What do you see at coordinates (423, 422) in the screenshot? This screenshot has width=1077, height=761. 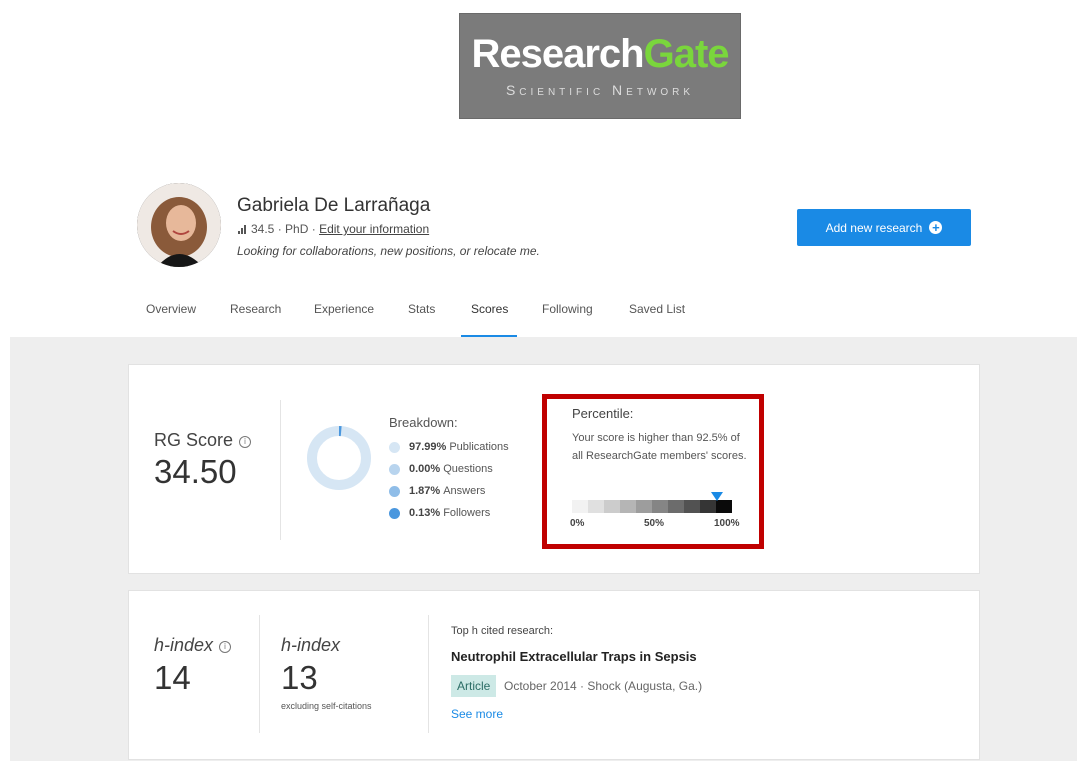 I see `breakdown-label: Breakdown:` at bounding box center [423, 422].